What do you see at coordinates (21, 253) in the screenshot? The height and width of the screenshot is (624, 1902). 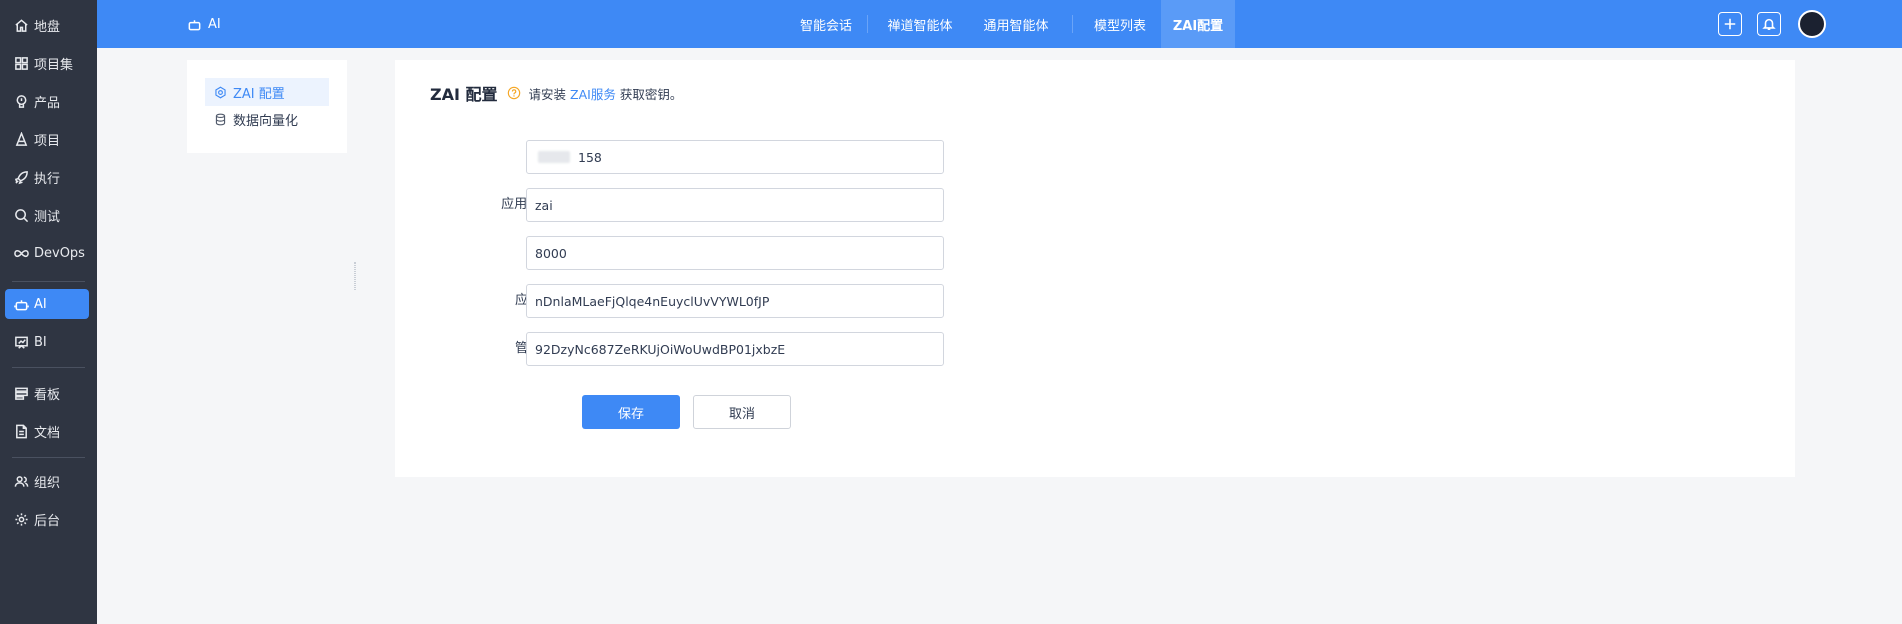 I see `infinity-icon` at bounding box center [21, 253].